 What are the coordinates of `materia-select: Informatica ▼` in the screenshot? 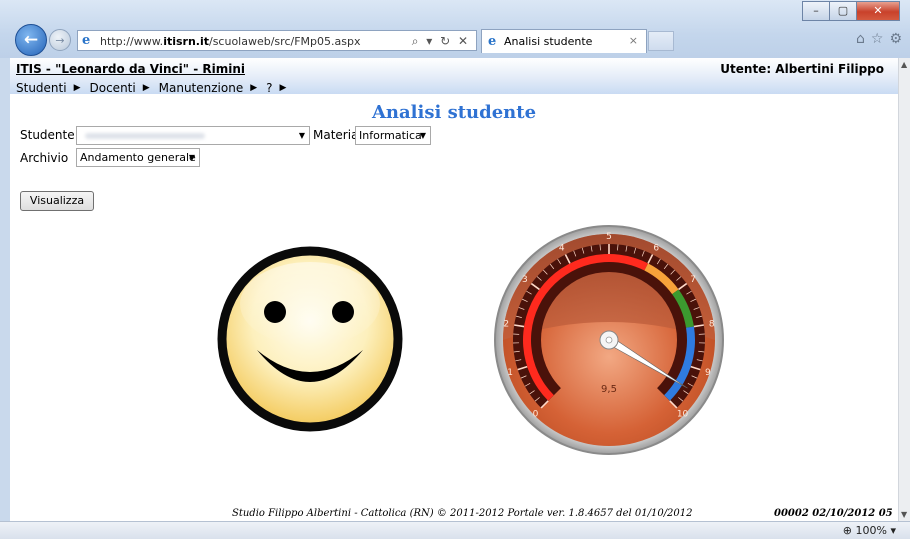 It's located at (393, 135).